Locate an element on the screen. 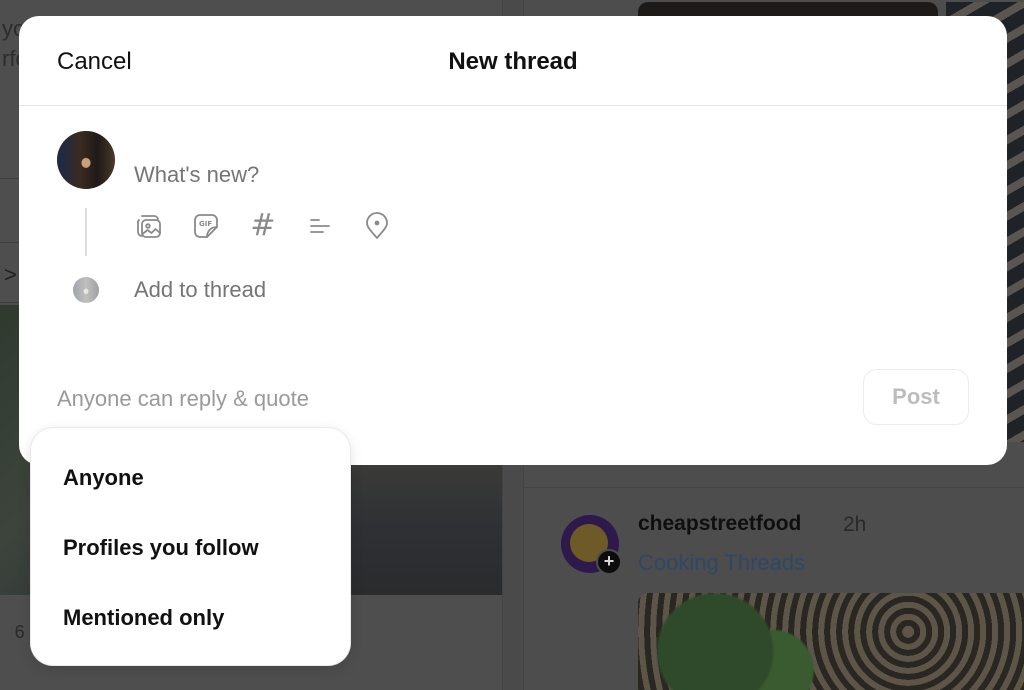 The image size is (1024, 690). user-avatar-small is located at coordinates (86, 290).